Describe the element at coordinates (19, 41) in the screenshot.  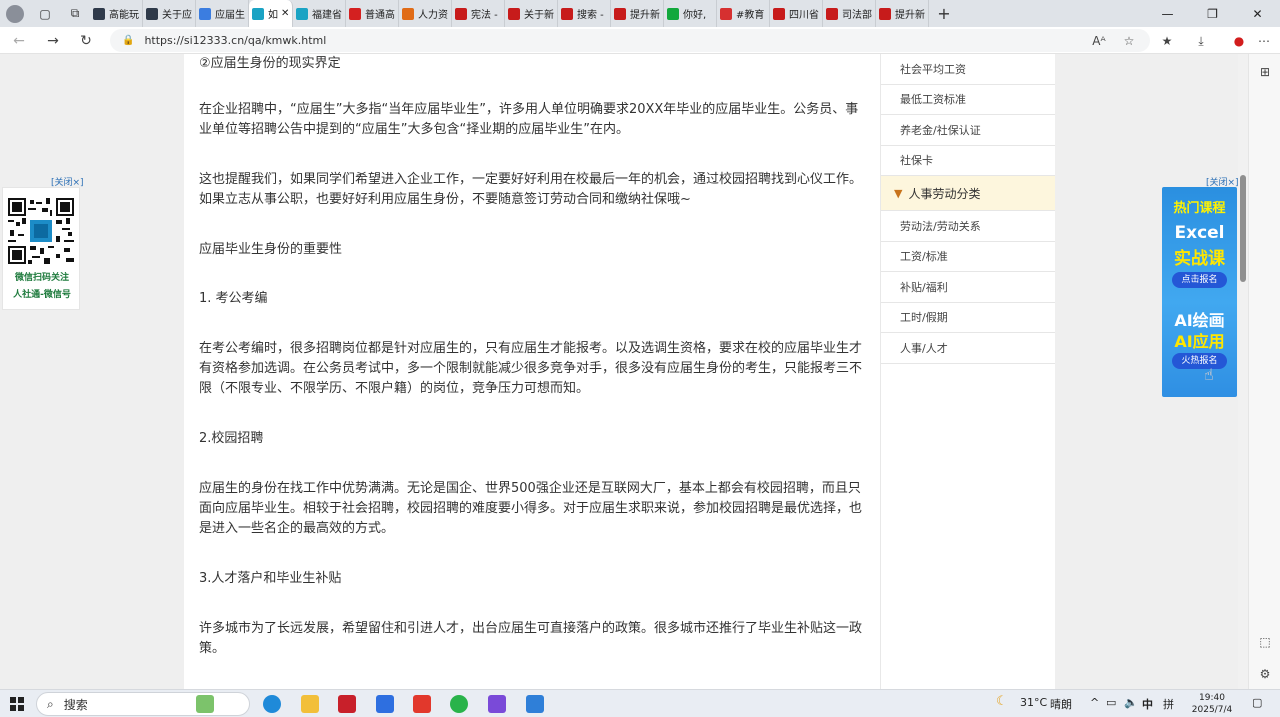
I see `back-icon: ←` at that location.